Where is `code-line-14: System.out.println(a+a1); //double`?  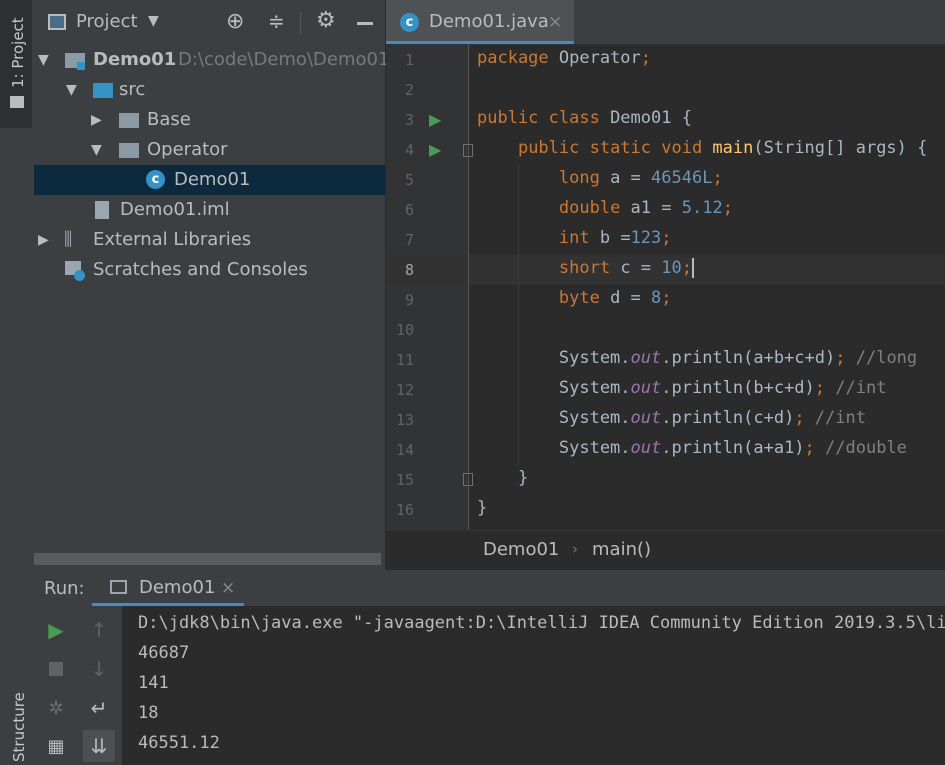 code-line-14: System.out.println(a+a1); //double is located at coordinates (692, 448).